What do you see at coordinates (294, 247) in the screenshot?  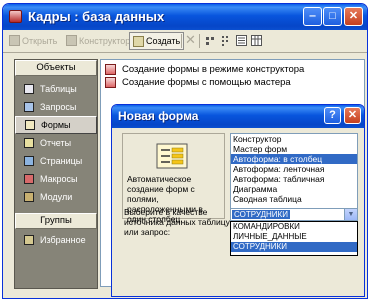 I see `data-source-option-selected: СОТРУДНИКИ` at bounding box center [294, 247].